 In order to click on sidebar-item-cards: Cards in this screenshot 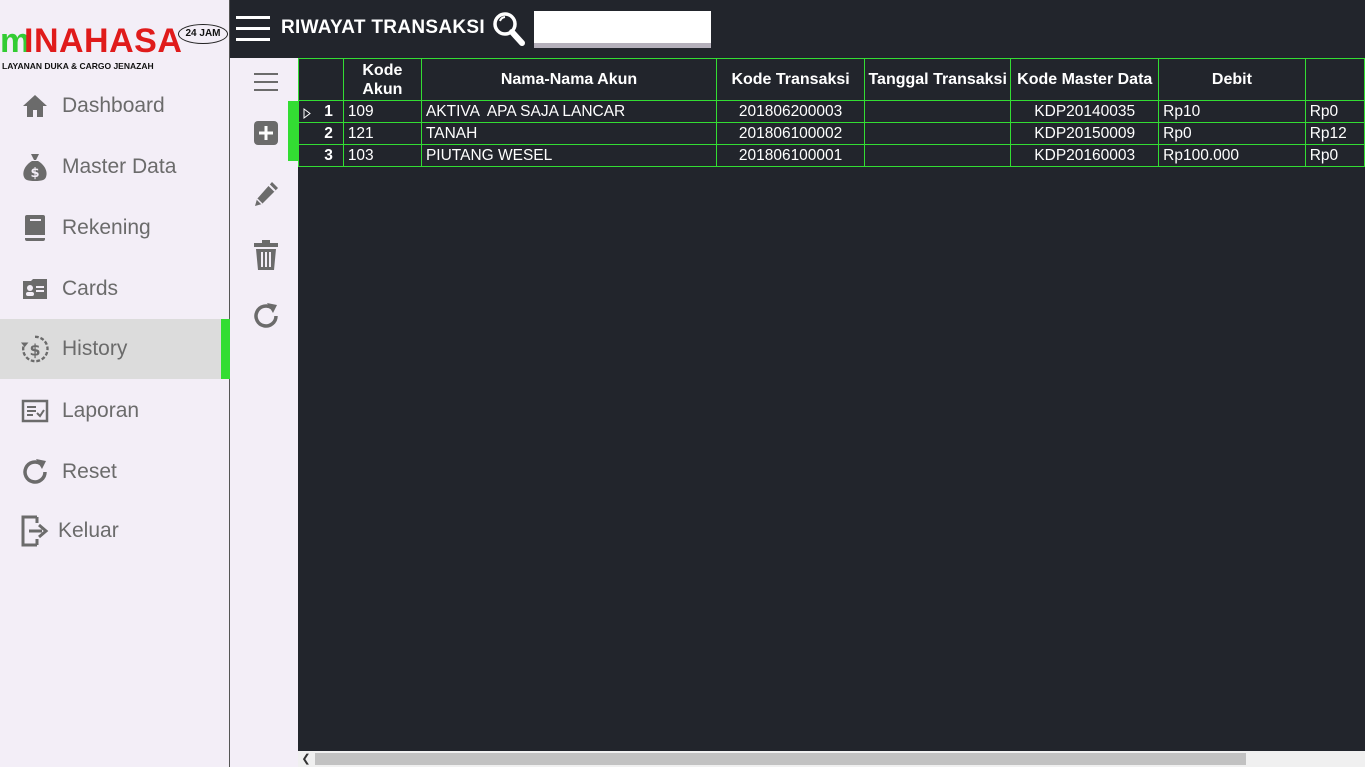, I will do `click(115, 289)`.